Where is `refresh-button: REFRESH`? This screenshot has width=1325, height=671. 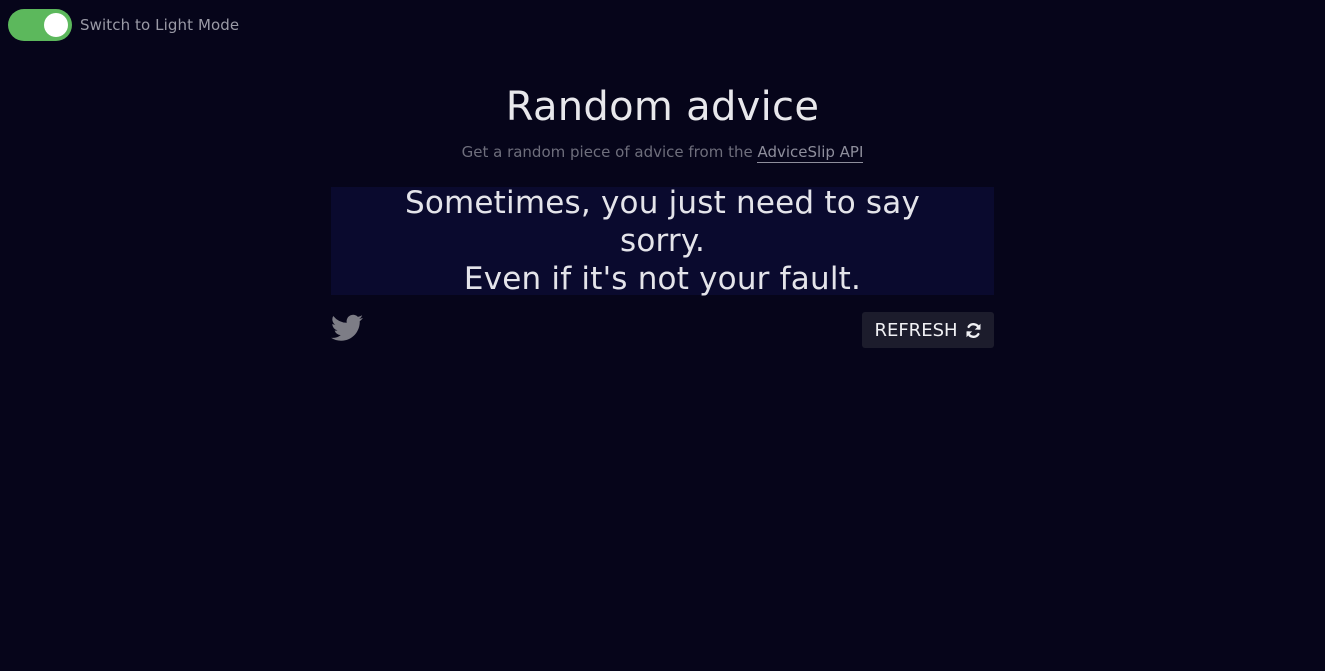 refresh-button: REFRESH is located at coordinates (928, 330).